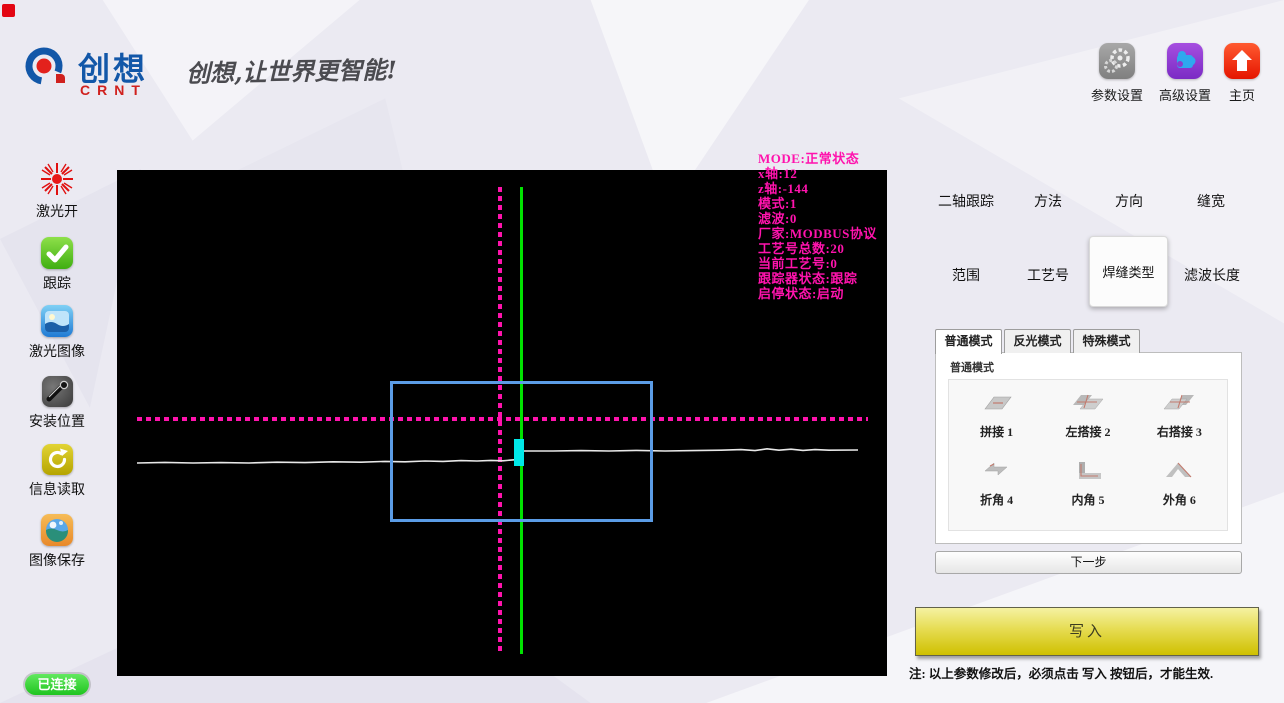  I want to click on overlay-mode: MODE:正常状态, so click(809, 158).